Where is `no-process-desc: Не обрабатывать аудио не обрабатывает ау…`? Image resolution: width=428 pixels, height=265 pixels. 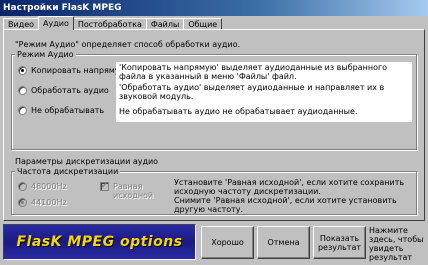
no-process-desc: Не обрабатывать аудио не обрабатывает ау… is located at coordinates (238, 111).